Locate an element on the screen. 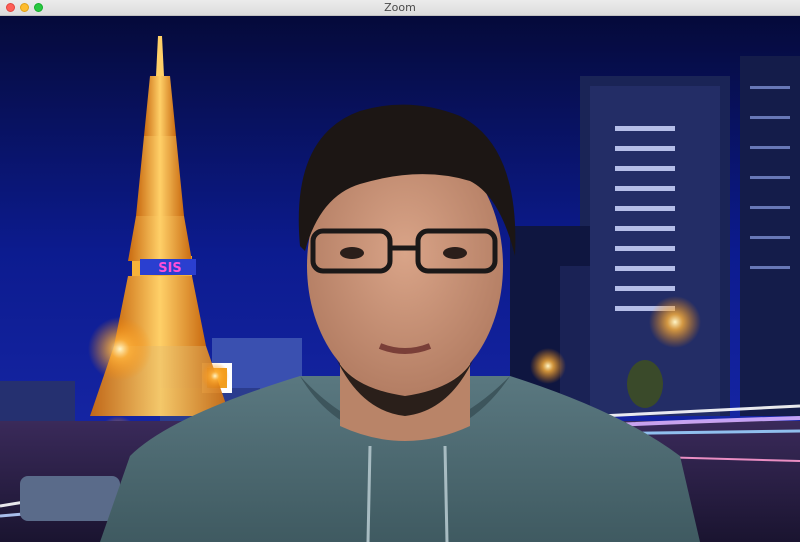 Image resolution: width=800 pixels, height=542 pixels. window-title: Zoom is located at coordinates (400, 7).